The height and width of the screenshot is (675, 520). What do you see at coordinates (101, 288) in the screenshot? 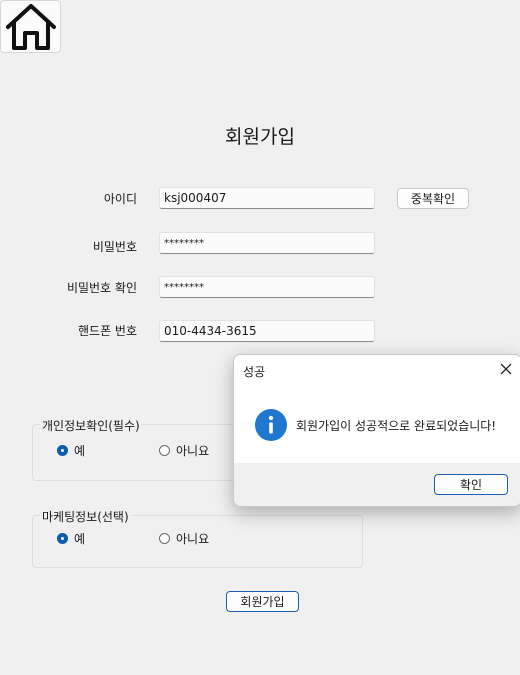
I see `password-confirm-label: 비밀번호 확인` at bounding box center [101, 288].